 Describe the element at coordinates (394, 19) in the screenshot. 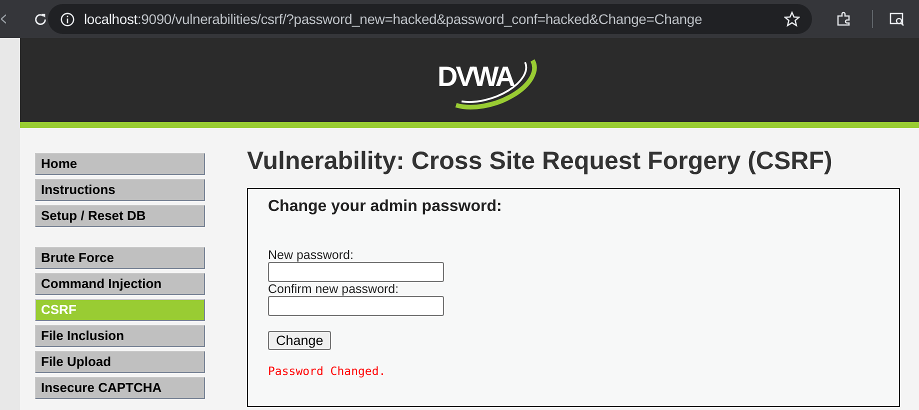

I see `url-text: localhost:9090/vulnerabilities/csrf/?password_new=hacked&password_conf=hacked&Change=Change` at that location.